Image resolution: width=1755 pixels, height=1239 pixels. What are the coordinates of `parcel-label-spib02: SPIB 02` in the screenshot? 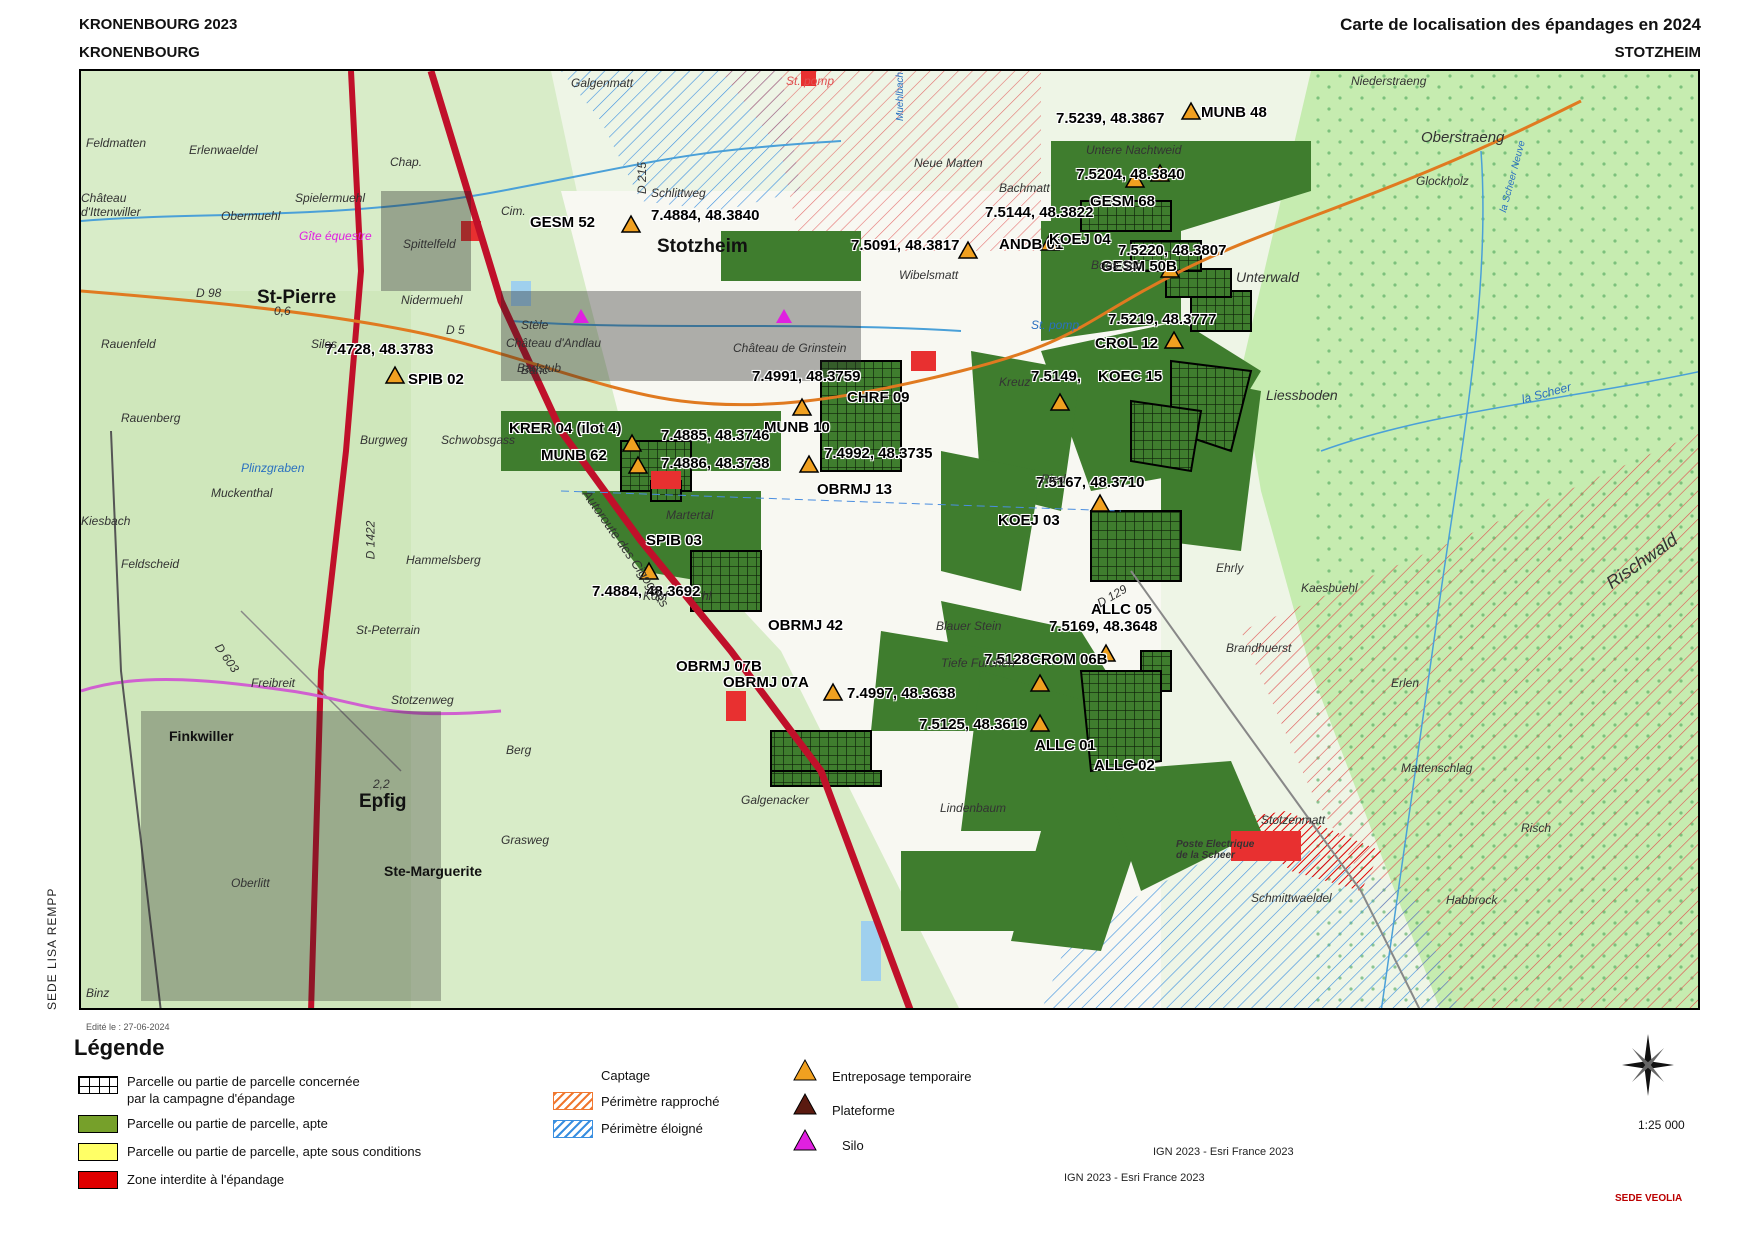 It's located at (436, 379).